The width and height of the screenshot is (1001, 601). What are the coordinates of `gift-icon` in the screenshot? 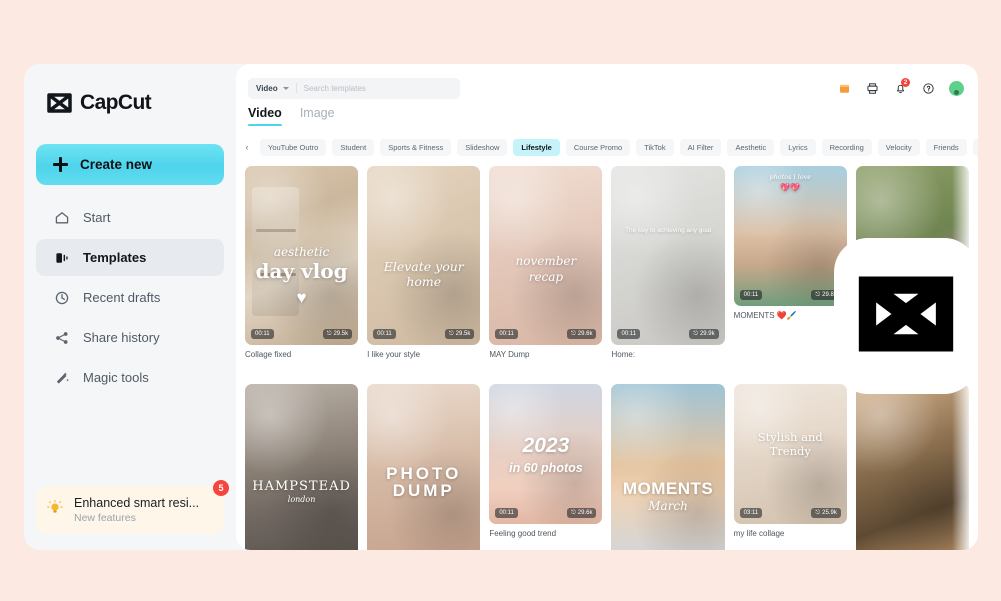 It's located at (844, 88).